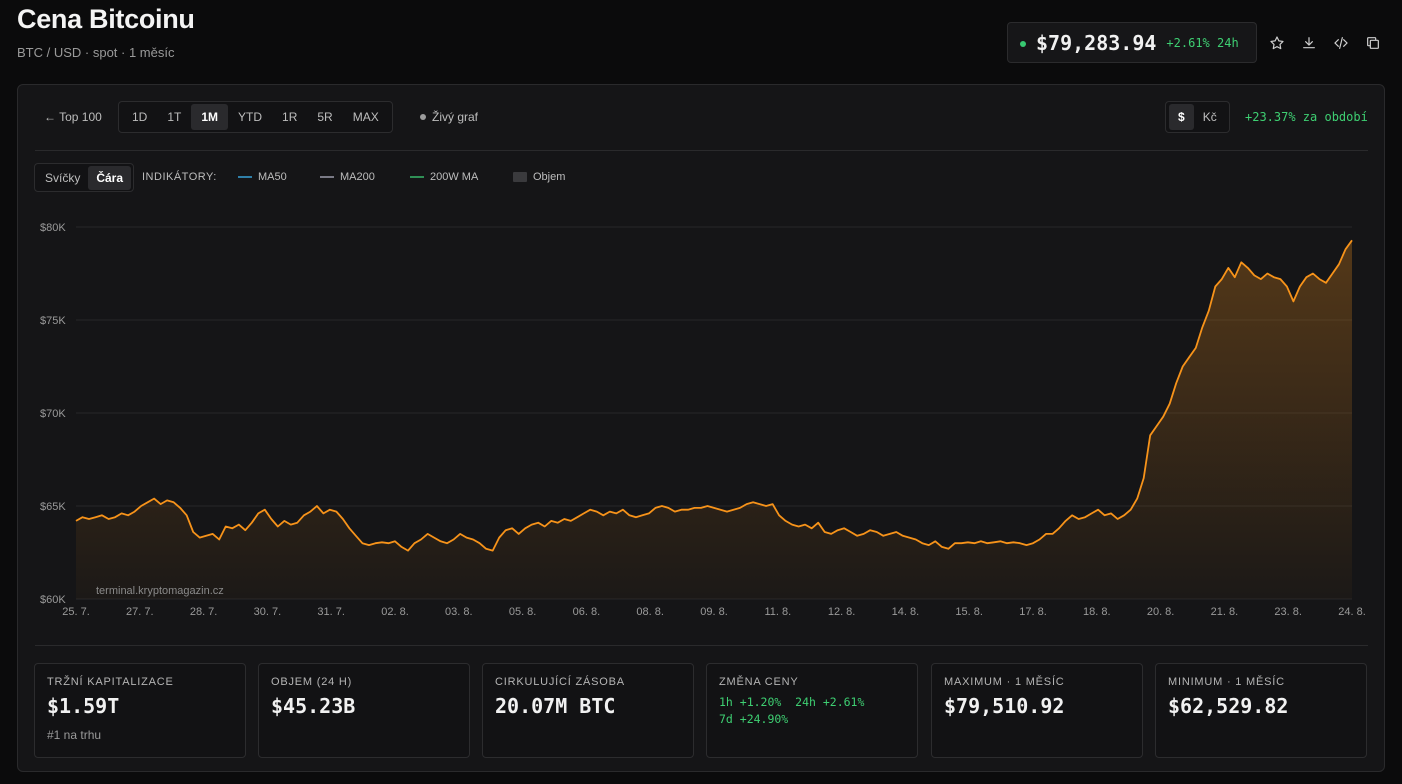  What do you see at coordinates (906, 612) in the screenshot?
I see `x-tick-label: 14. 8.` at bounding box center [906, 612].